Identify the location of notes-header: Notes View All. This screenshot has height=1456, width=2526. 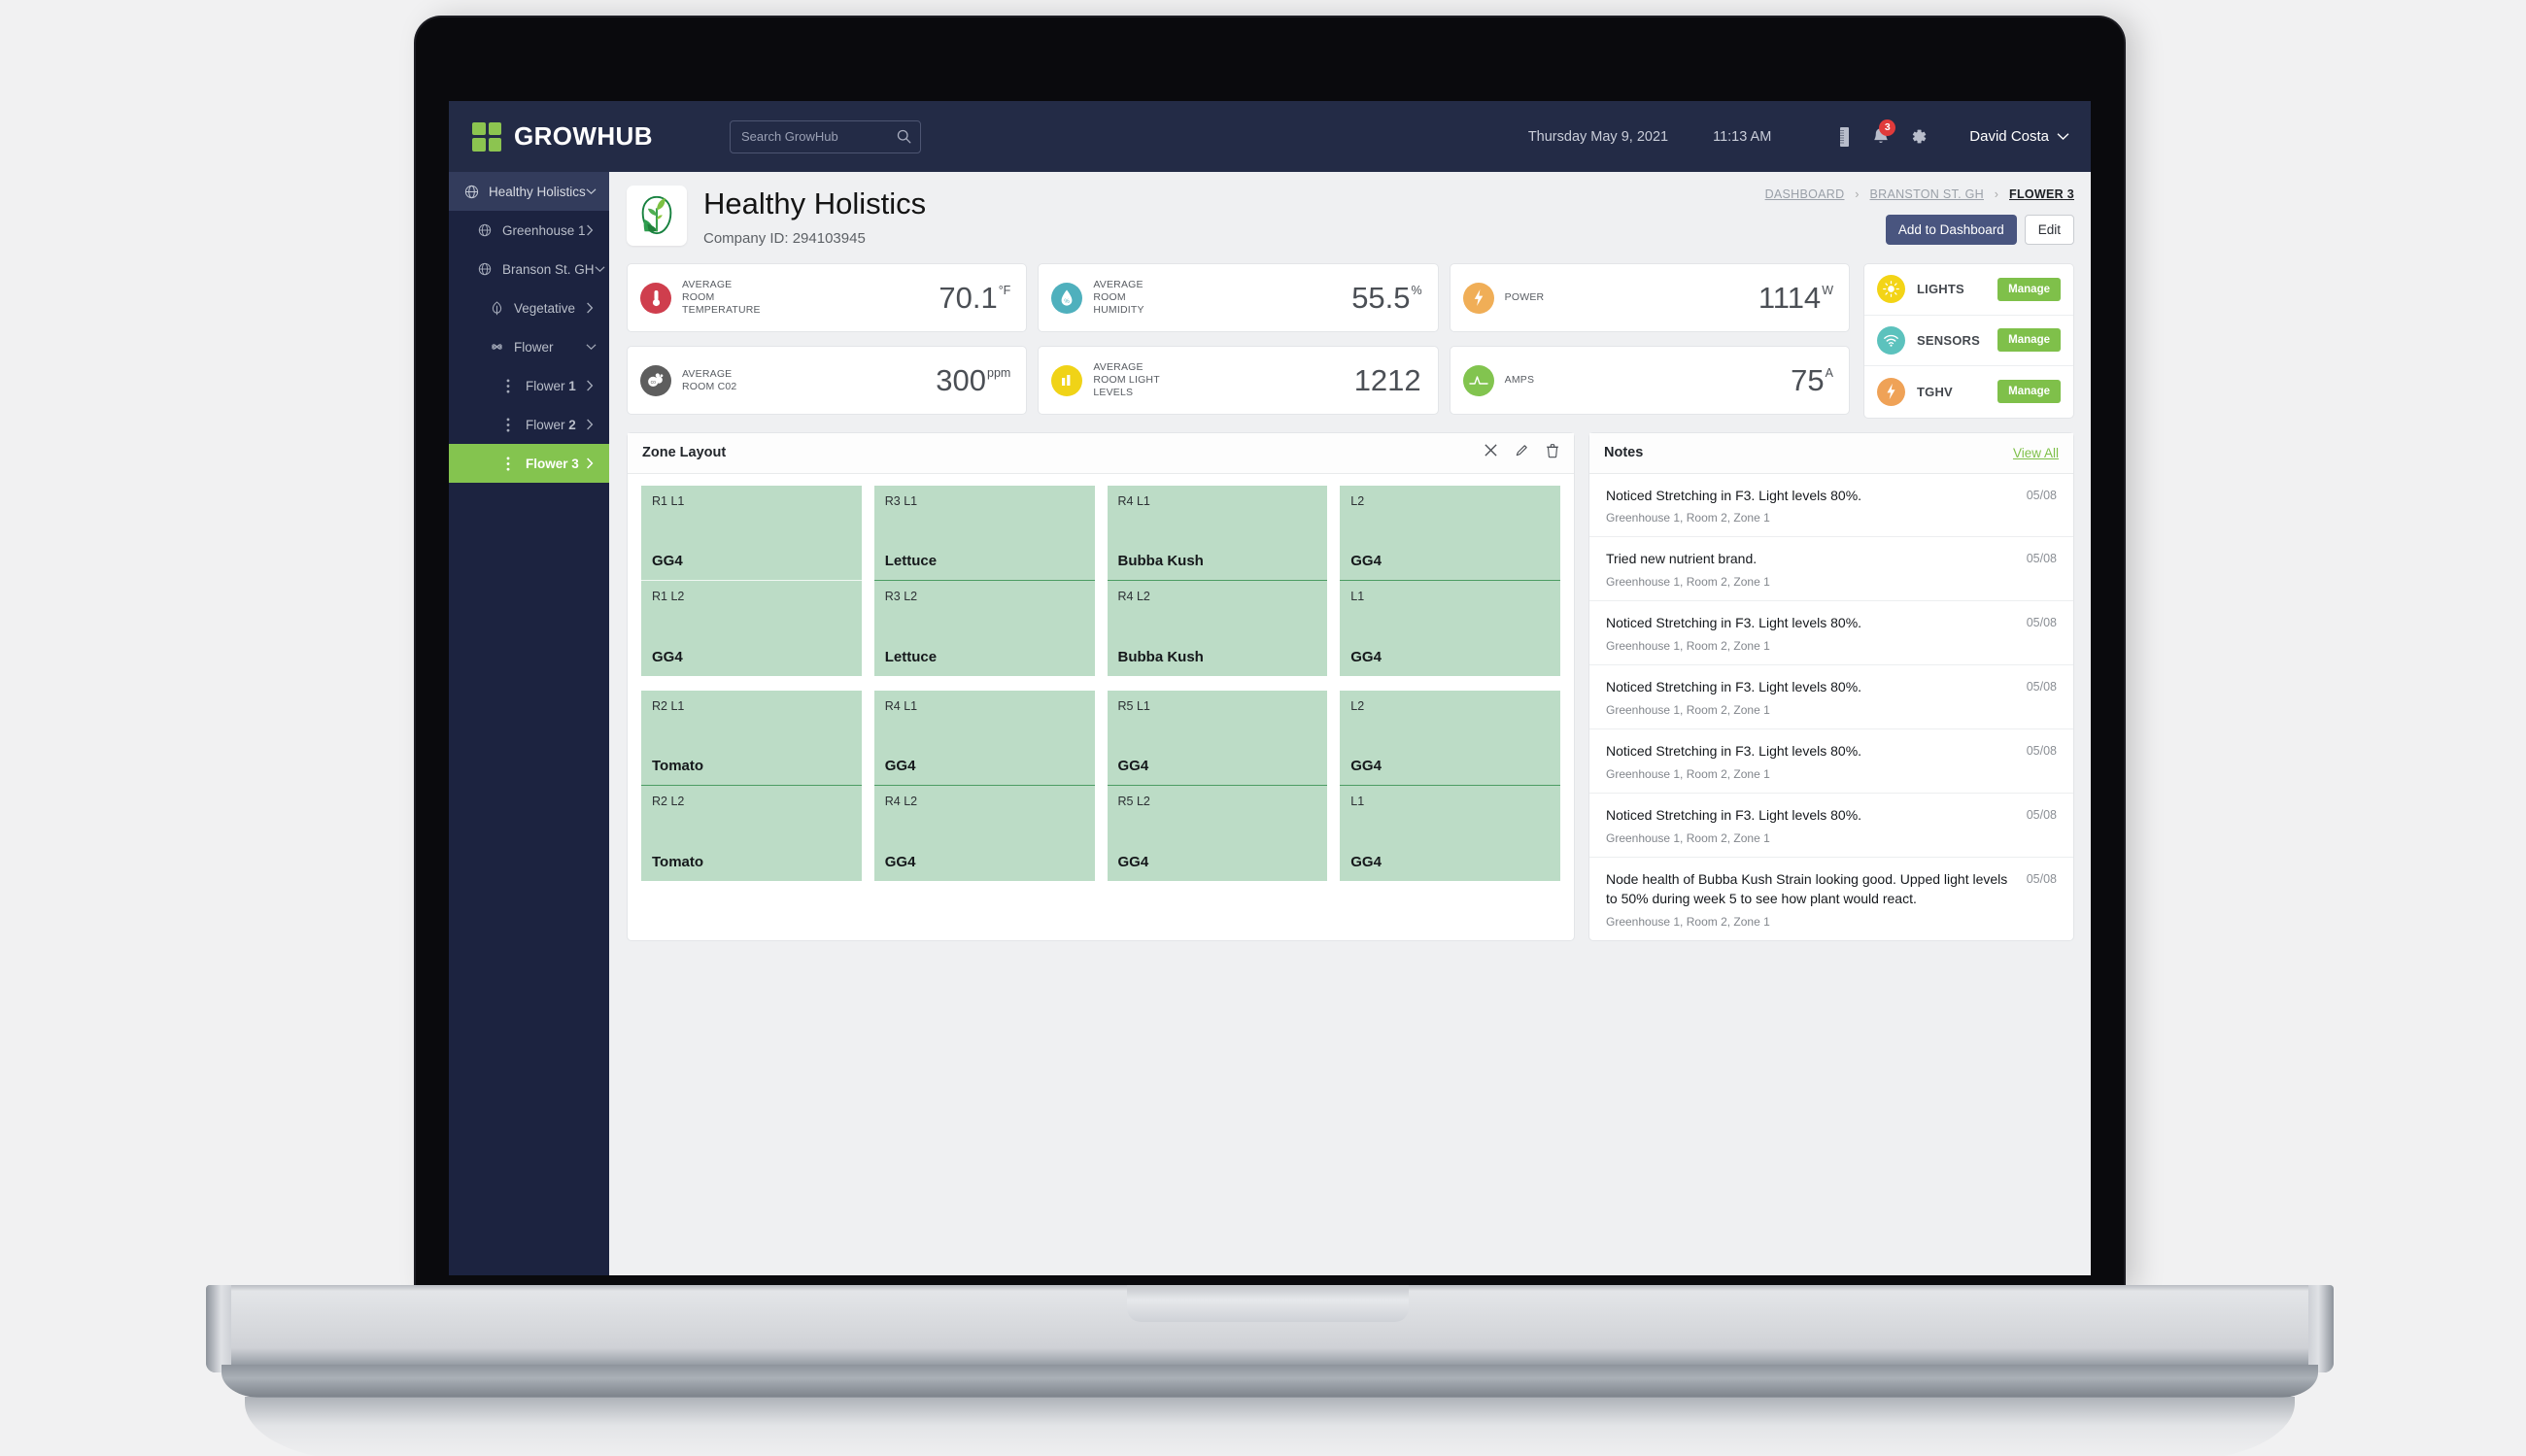
(1831, 453).